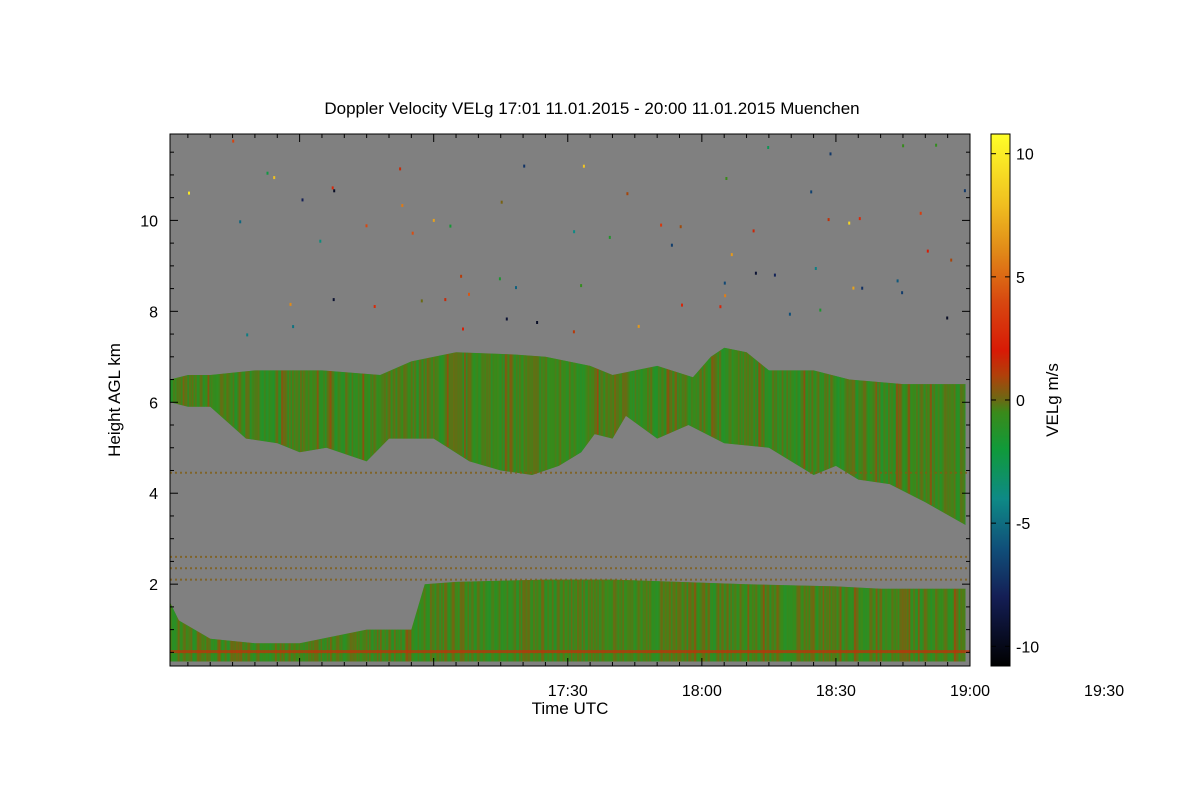  I want to click on x-tick-label: 18:30, so click(836, 691).